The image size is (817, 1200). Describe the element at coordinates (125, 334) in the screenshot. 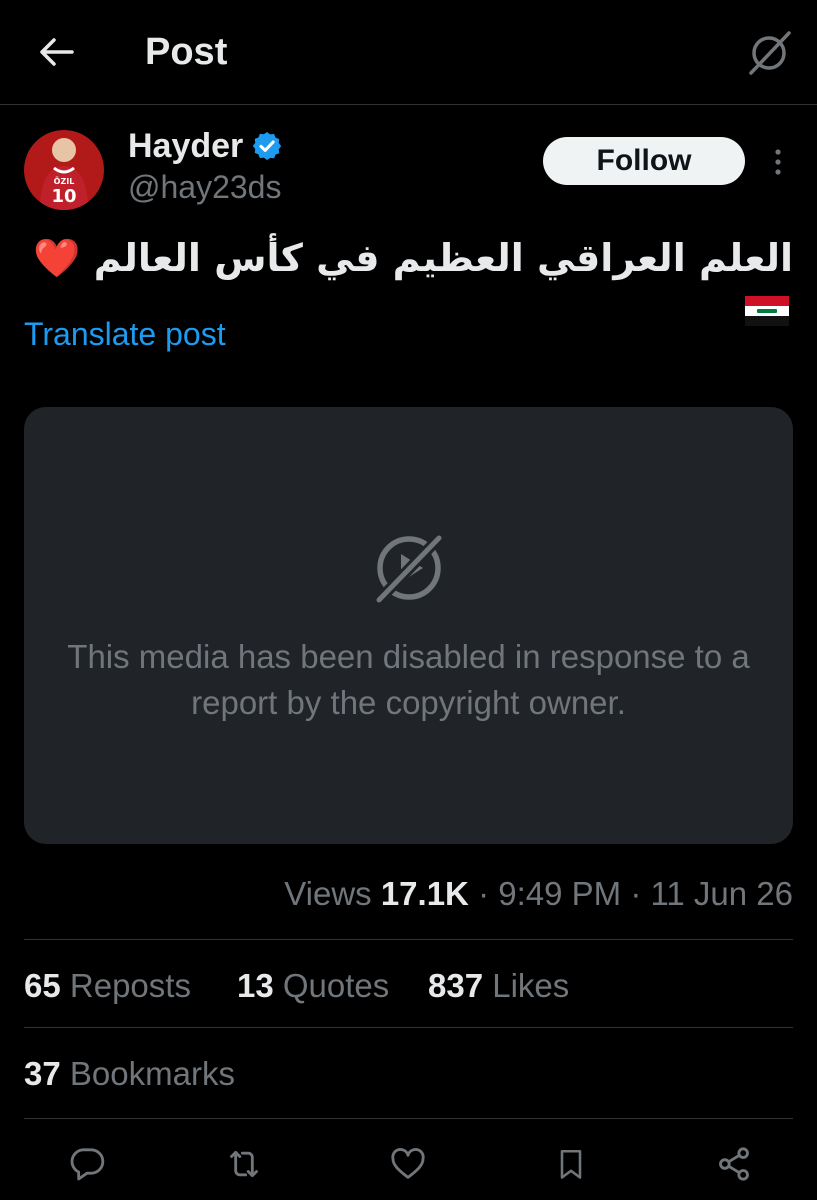

I see `translate-post-link: Translate post` at that location.